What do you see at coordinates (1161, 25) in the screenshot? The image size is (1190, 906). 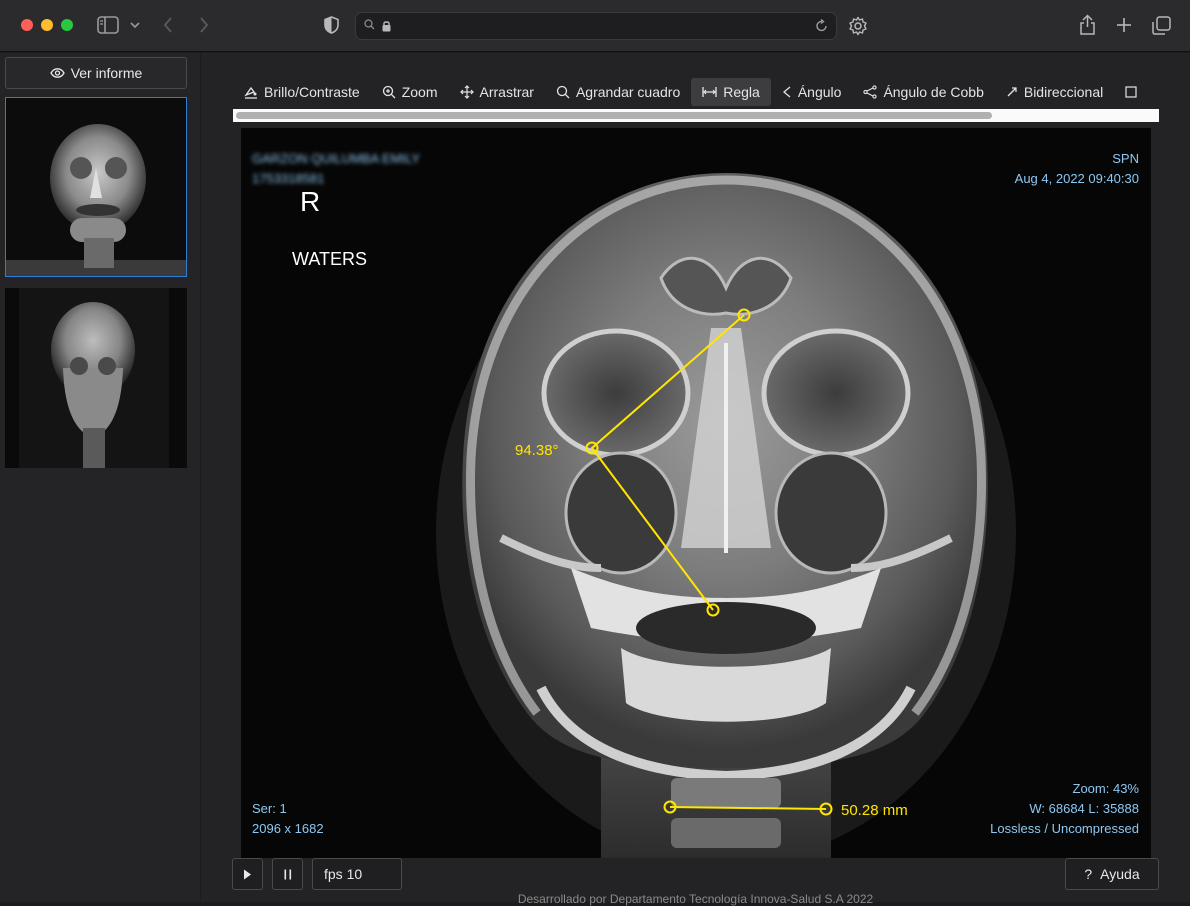 I see `tabs-overview-icon` at bounding box center [1161, 25].